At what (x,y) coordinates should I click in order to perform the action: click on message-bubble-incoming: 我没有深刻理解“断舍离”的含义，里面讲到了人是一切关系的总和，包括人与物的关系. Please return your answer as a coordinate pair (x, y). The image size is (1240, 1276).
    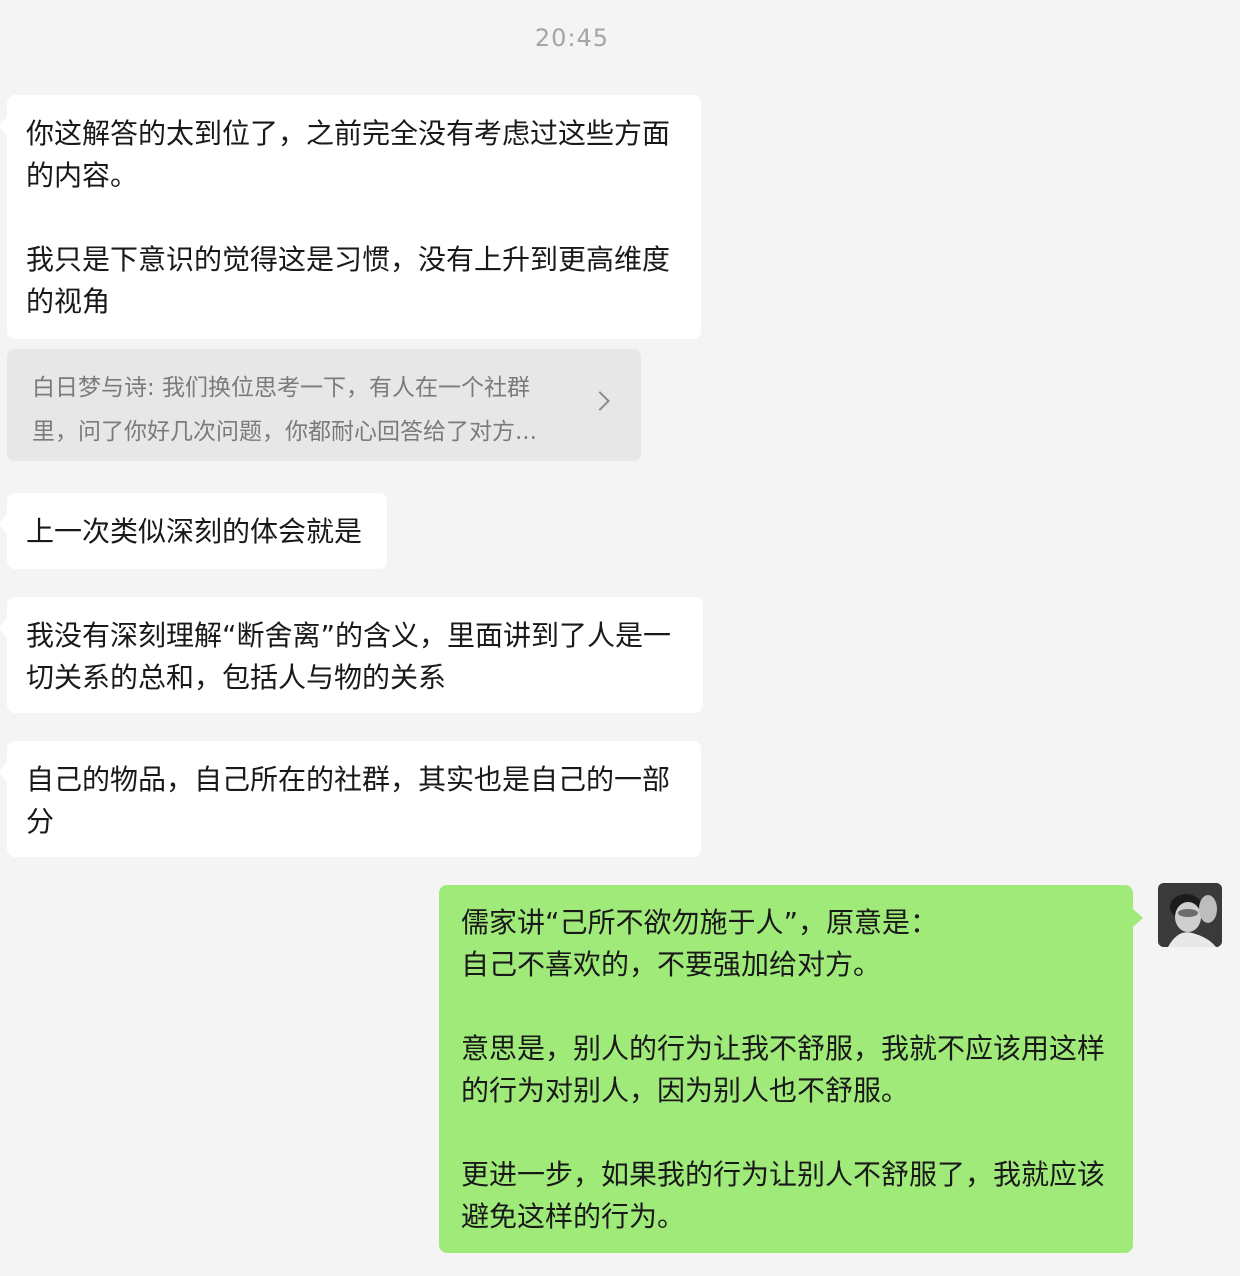
    Looking at the image, I should click on (351, 655).